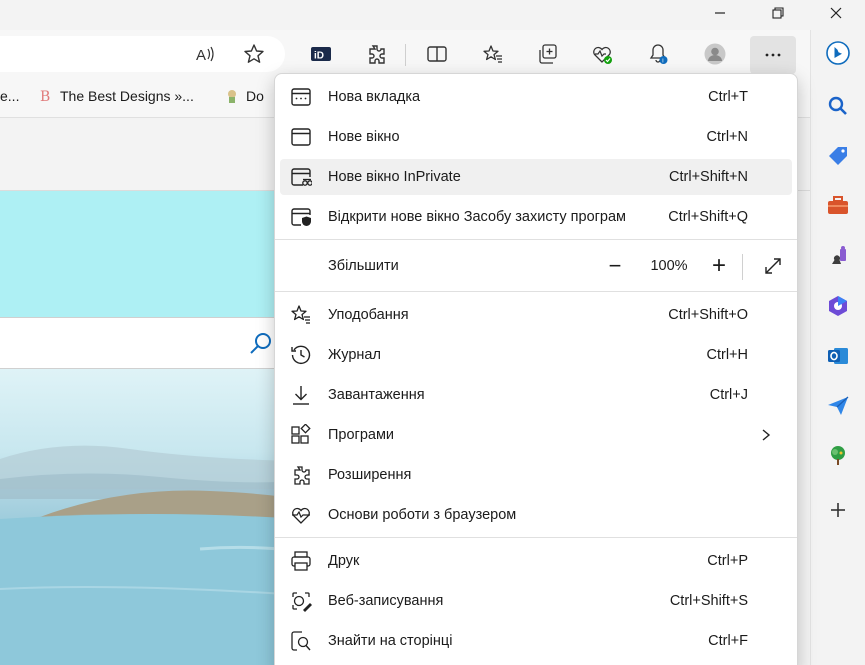 Image resolution: width=865 pixels, height=665 pixels. Describe the element at coordinates (536, 177) in the screenshot. I see `menu-item-new-inprivate-window: Нове вікно InPrivate Ctrl+Shift+N` at that location.